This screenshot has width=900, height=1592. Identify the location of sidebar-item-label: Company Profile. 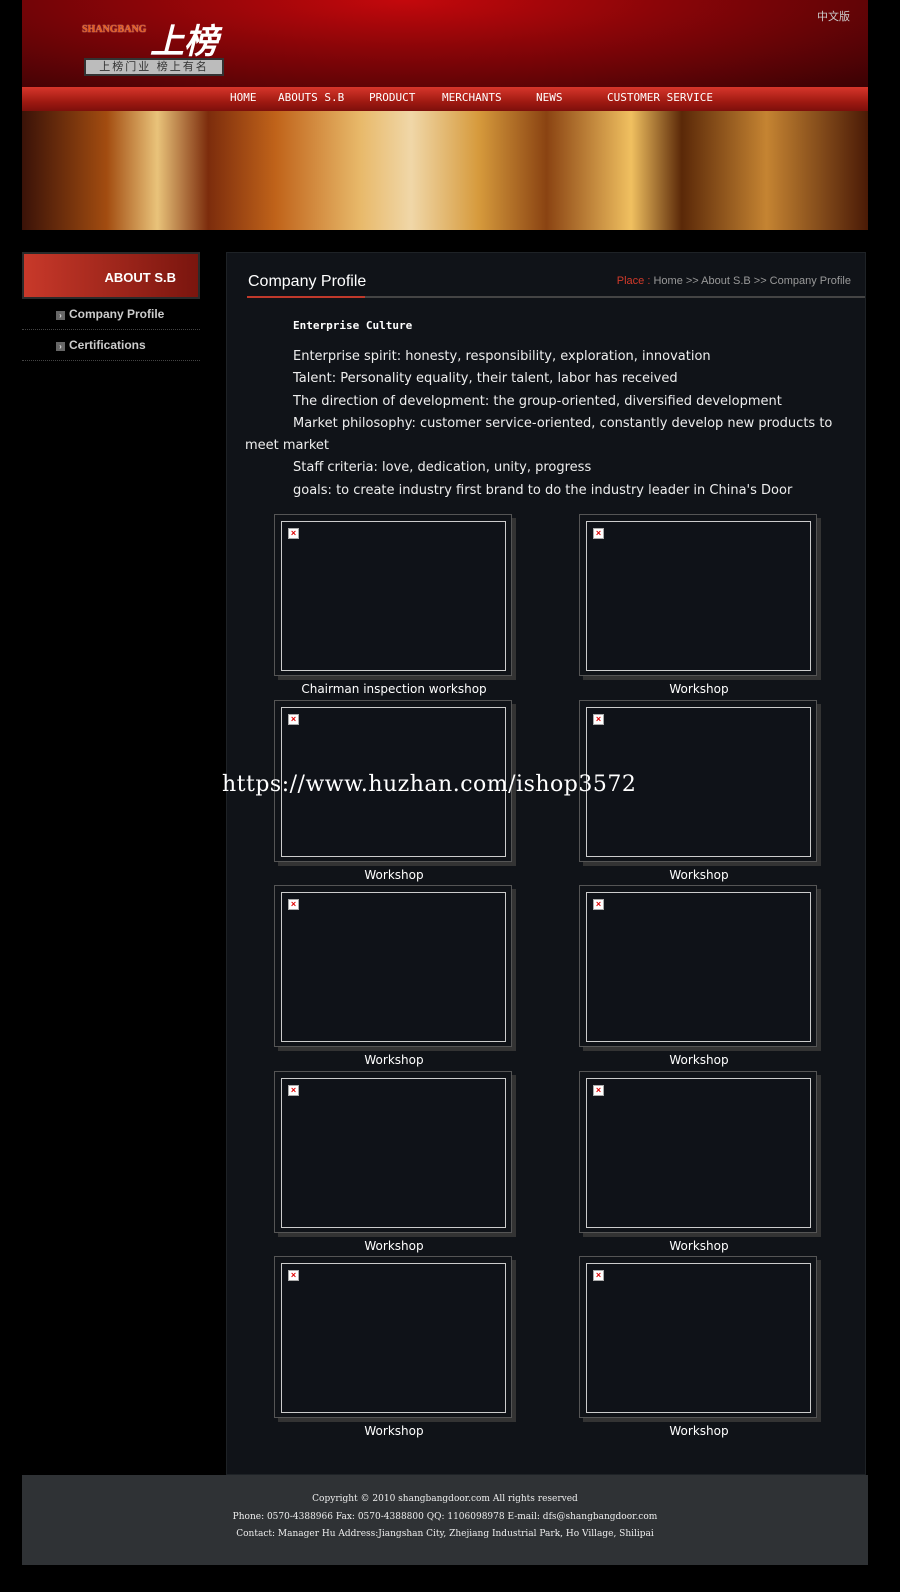
(117, 314).